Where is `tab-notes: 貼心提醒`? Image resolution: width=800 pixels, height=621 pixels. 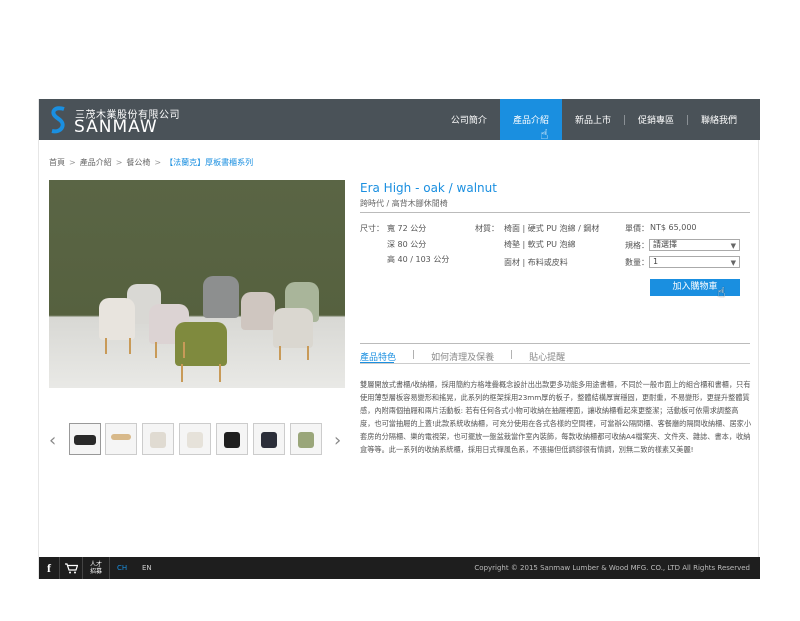
tab-notes: 貼心提醒 is located at coordinates (547, 356).